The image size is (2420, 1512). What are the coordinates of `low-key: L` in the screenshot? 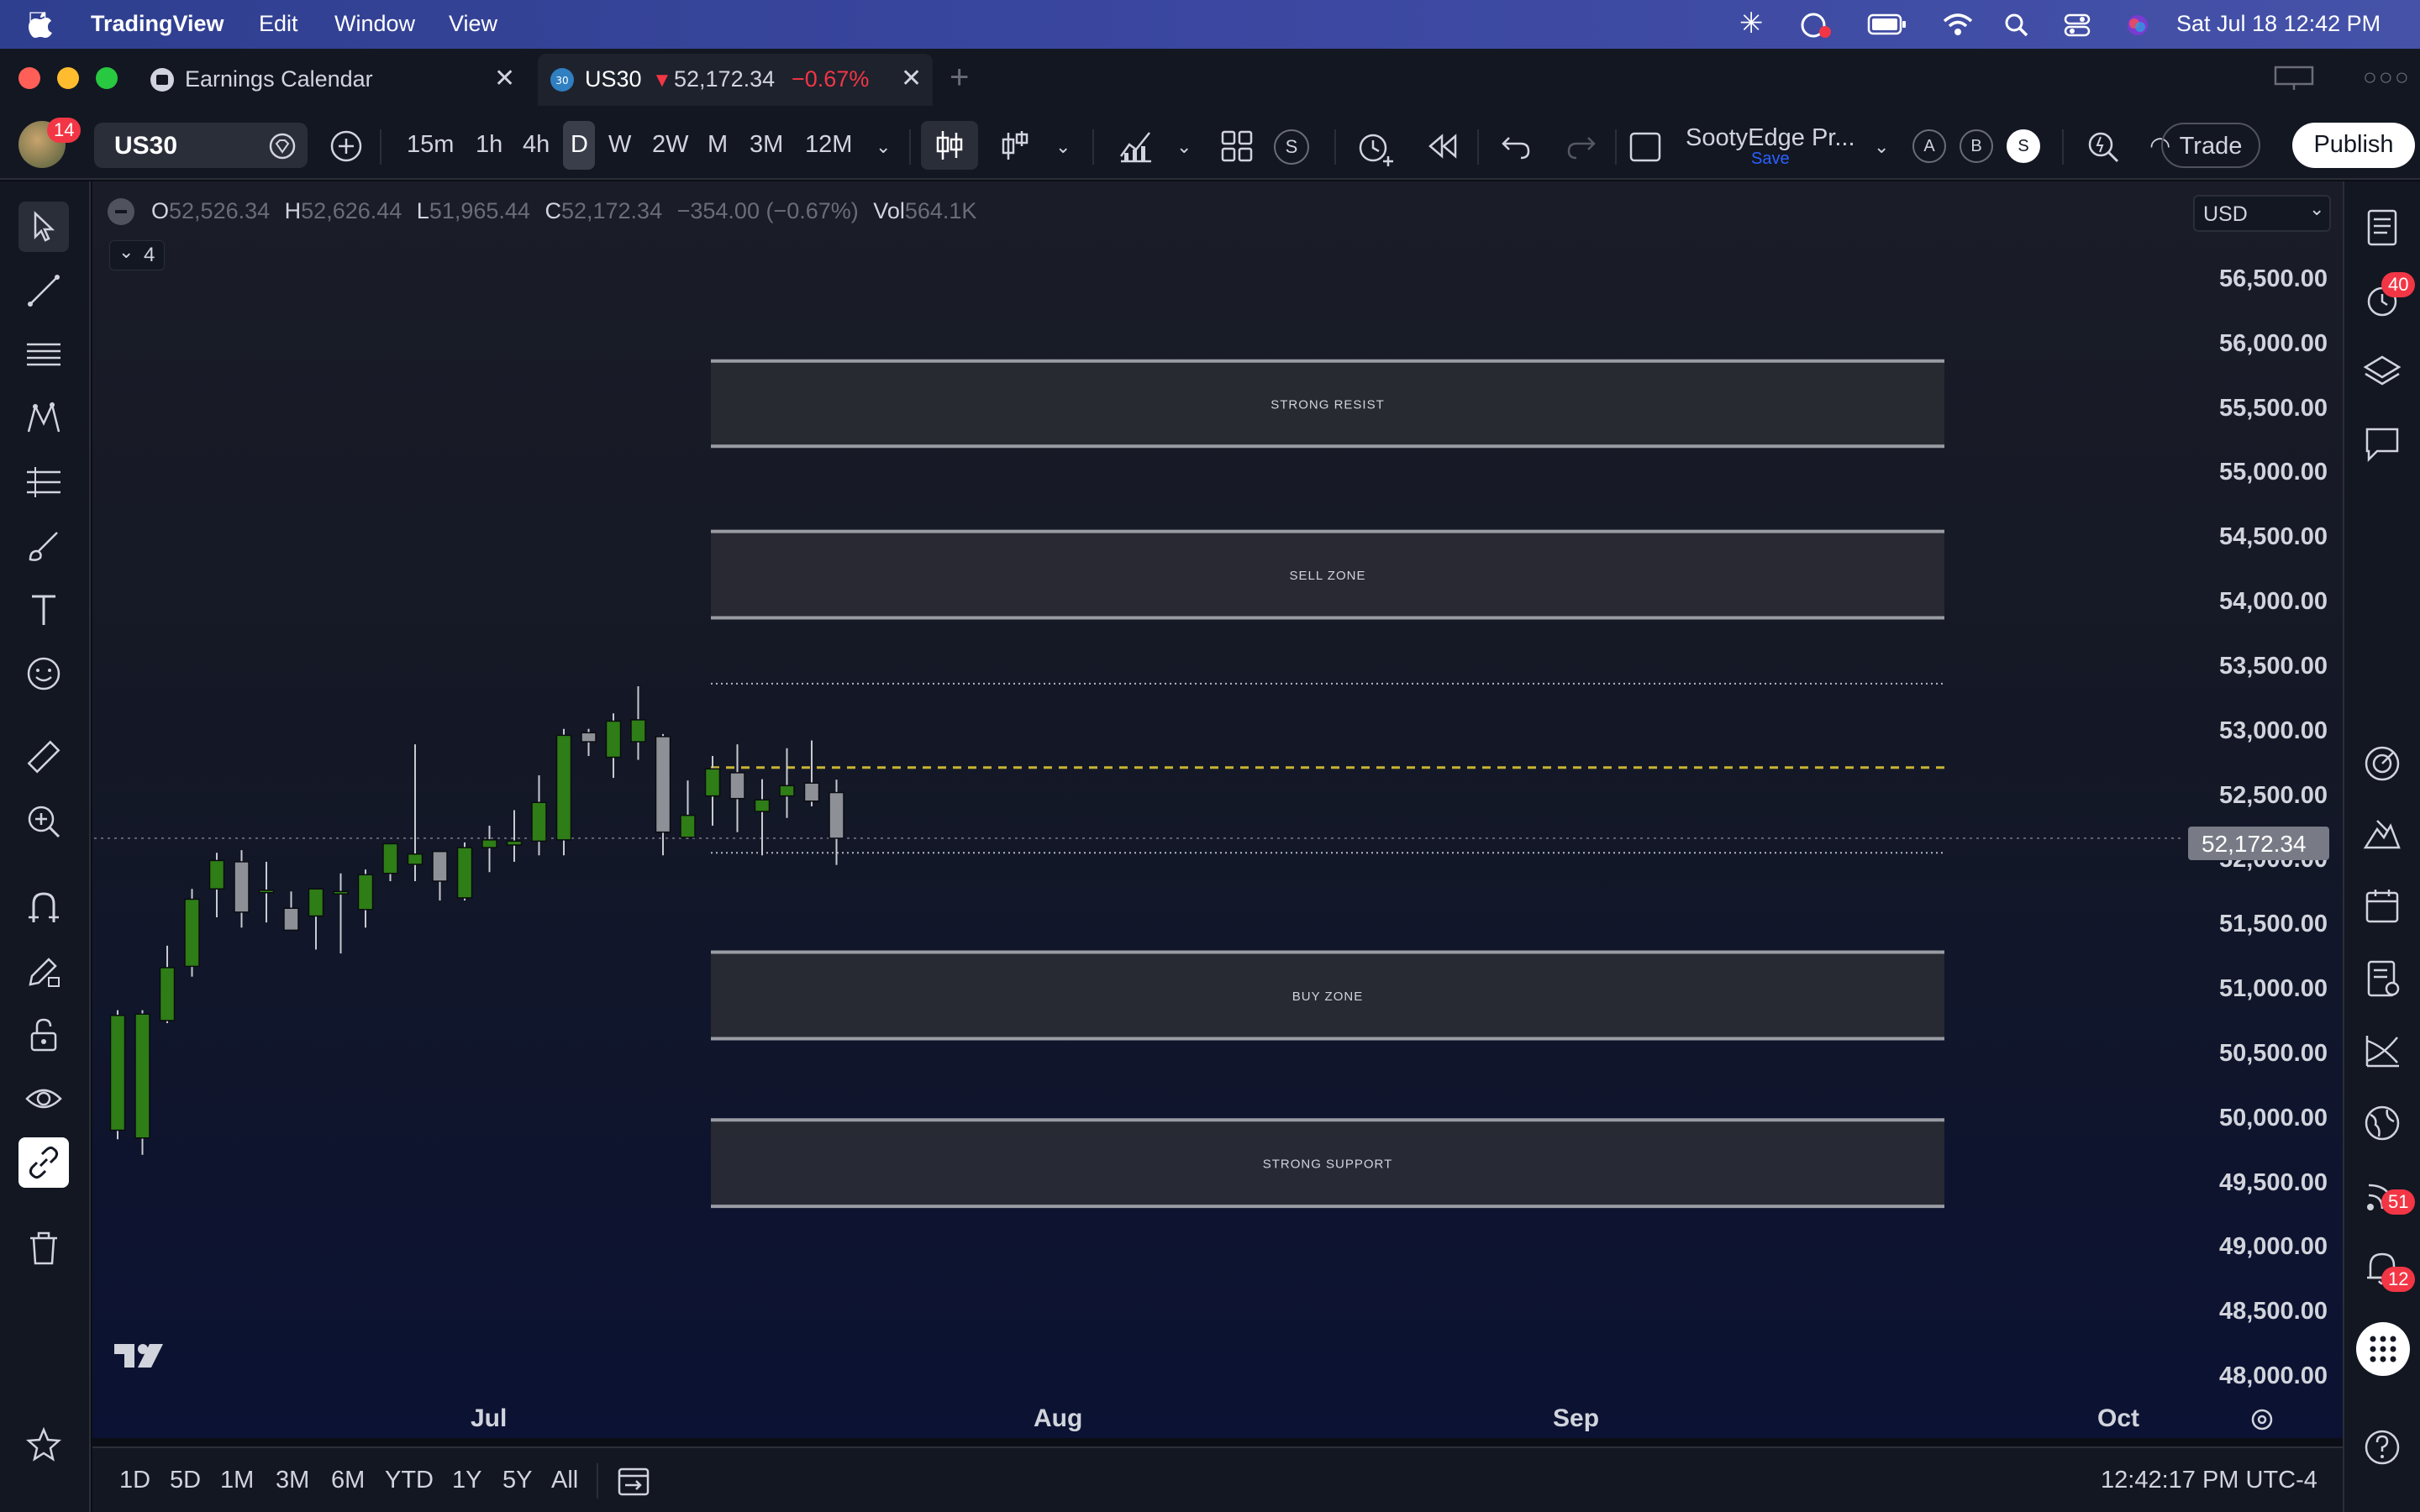 It's located at (422, 210).